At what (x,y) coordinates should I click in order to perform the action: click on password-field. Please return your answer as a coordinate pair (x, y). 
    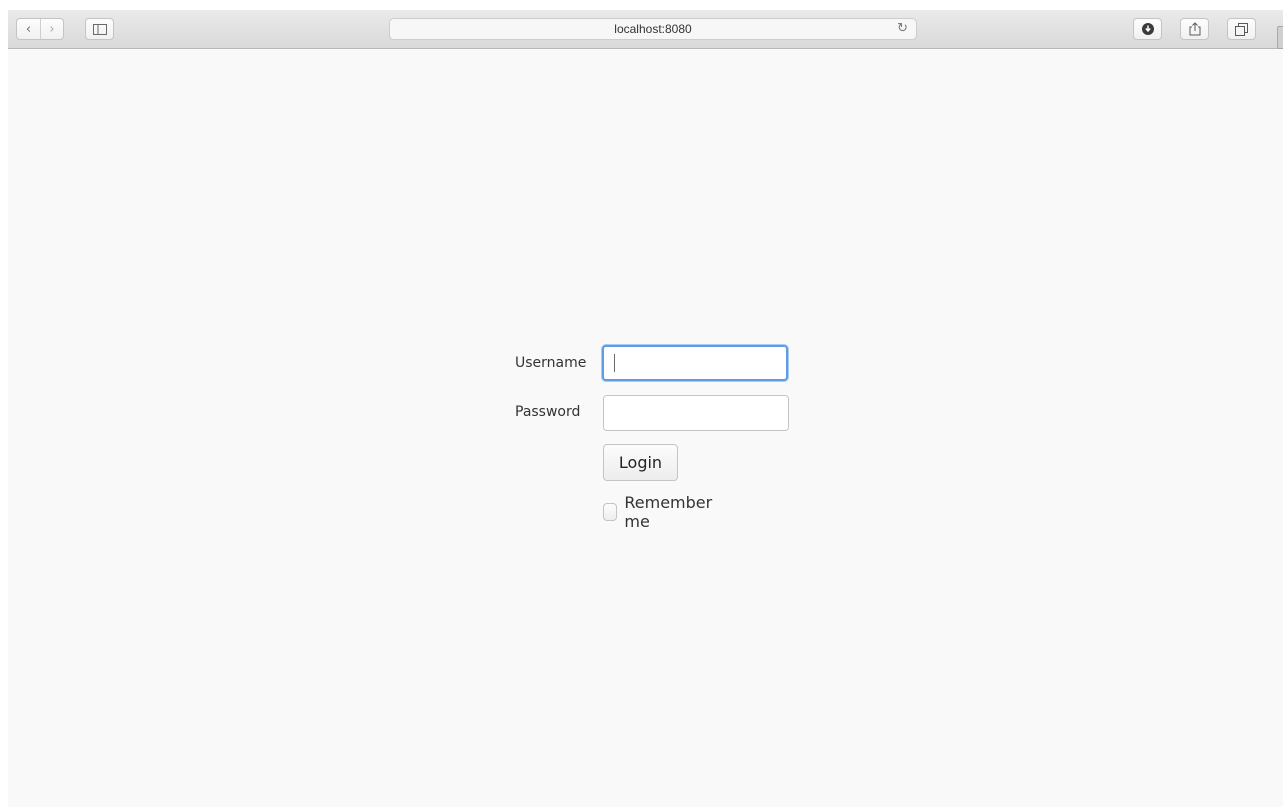
    Looking at the image, I should click on (696, 413).